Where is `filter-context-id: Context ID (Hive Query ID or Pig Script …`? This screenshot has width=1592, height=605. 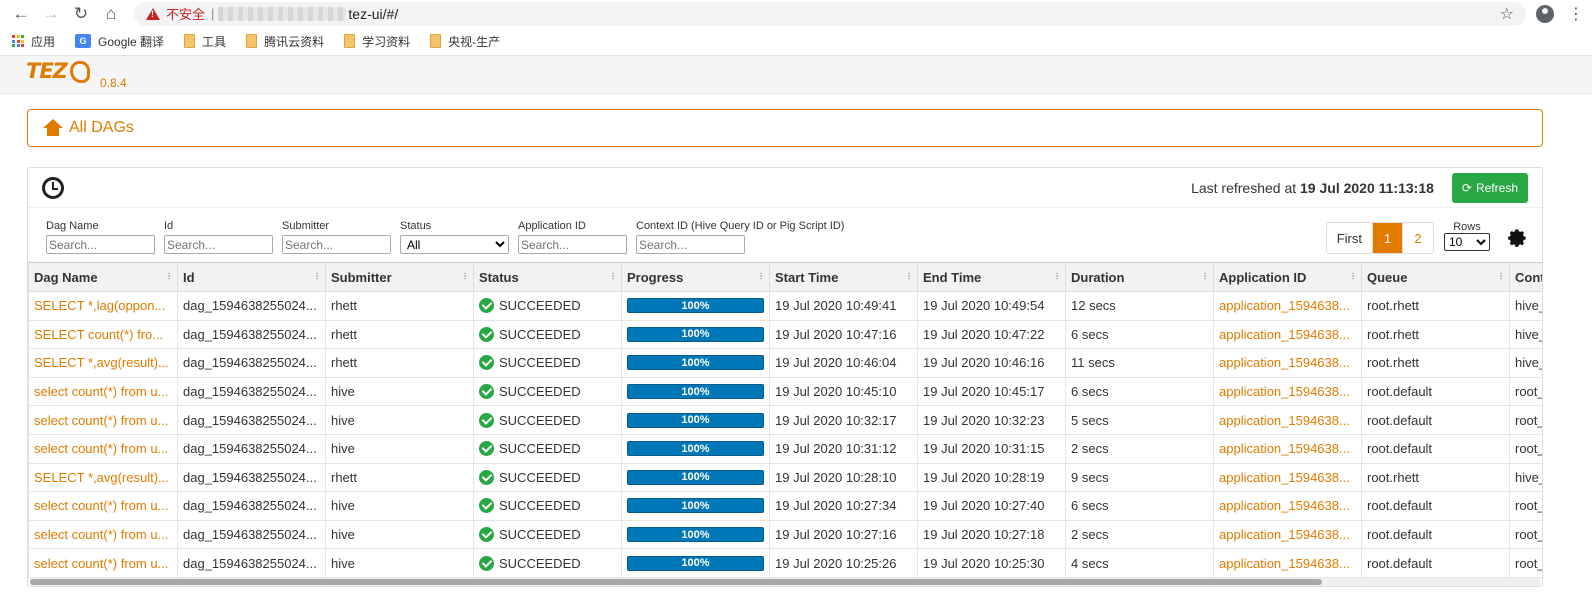 filter-context-id: Context ID (Hive Query ID or Pig Script … is located at coordinates (740, 237).